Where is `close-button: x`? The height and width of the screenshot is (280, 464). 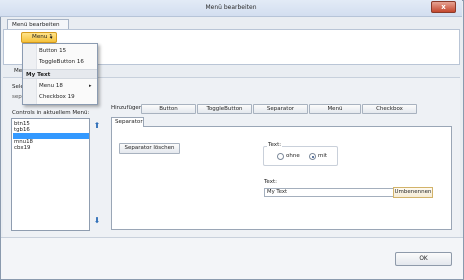 close-button: x is located at coordinates (443, 7).